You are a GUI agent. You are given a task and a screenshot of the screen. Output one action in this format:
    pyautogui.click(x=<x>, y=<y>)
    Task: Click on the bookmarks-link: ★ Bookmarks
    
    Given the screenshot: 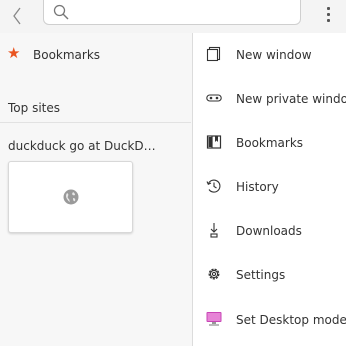 What is the action you would take?
    pyautogui.click(x=95, y=55)
    